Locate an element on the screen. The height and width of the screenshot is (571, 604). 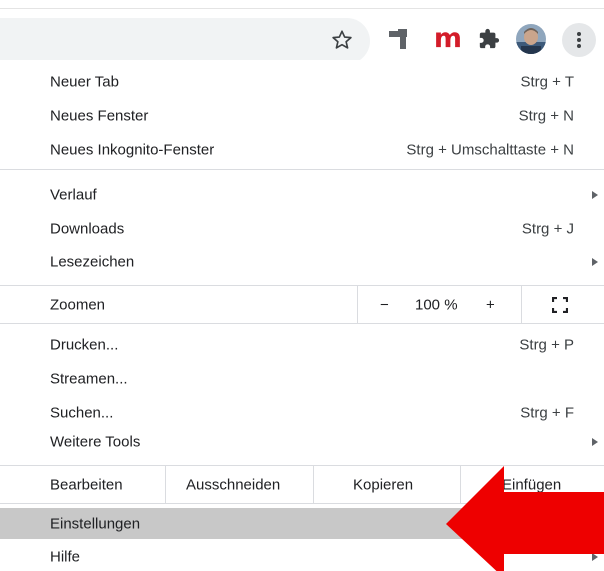
toolbar-divider is located at coordinates (302, 8).